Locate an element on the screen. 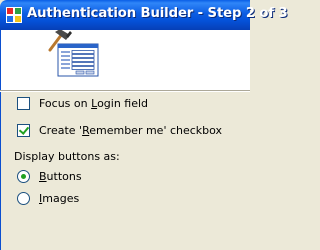  images-radio is located at coordinates (23, 198).